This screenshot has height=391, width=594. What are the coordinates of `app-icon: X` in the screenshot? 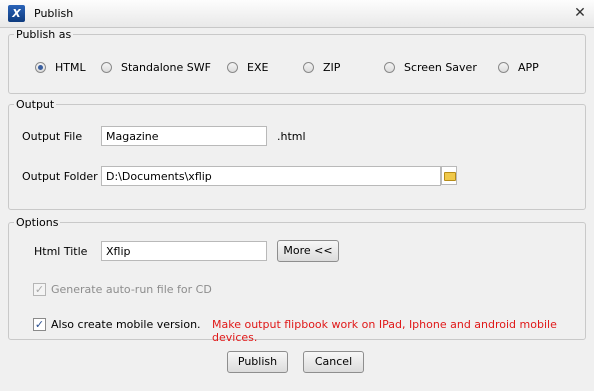 It's located at (16, 13).